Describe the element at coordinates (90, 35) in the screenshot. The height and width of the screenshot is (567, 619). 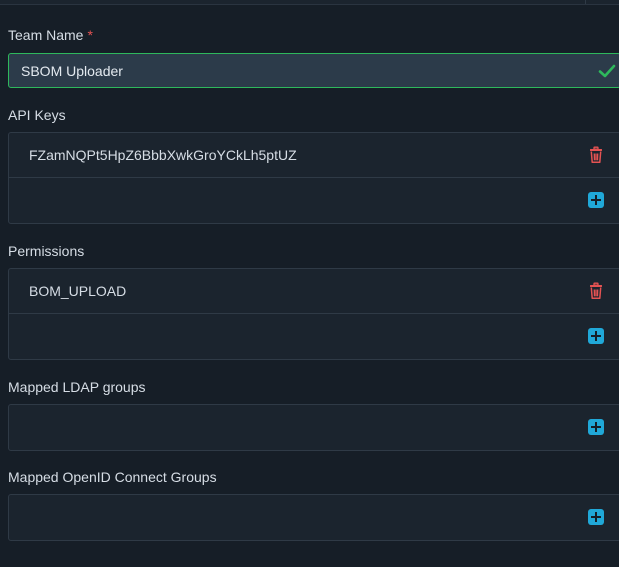
I see `required-marker: *` at that location.